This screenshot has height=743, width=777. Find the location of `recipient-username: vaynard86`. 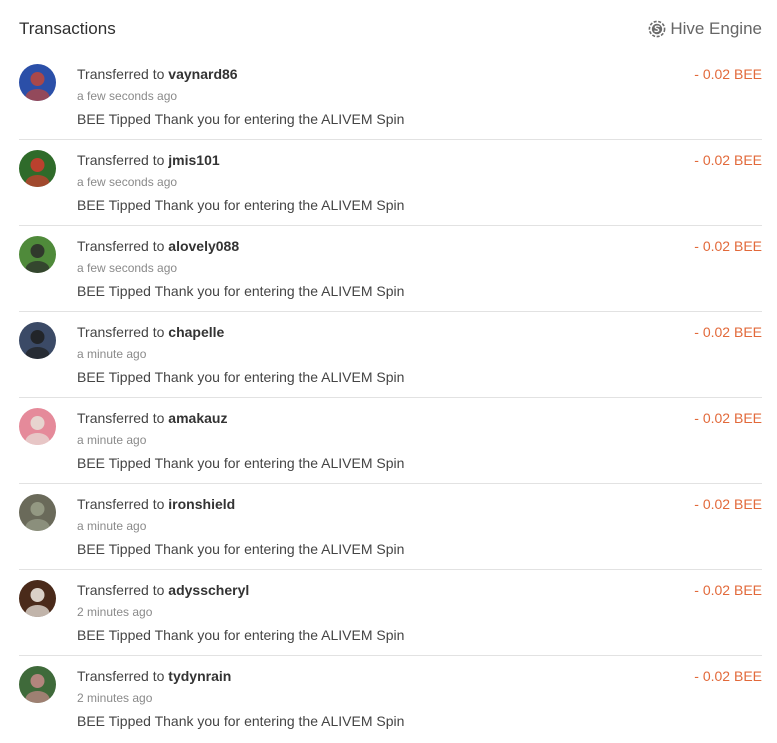

recipient-username: vaynard86 is located at coordinates (202, 74).